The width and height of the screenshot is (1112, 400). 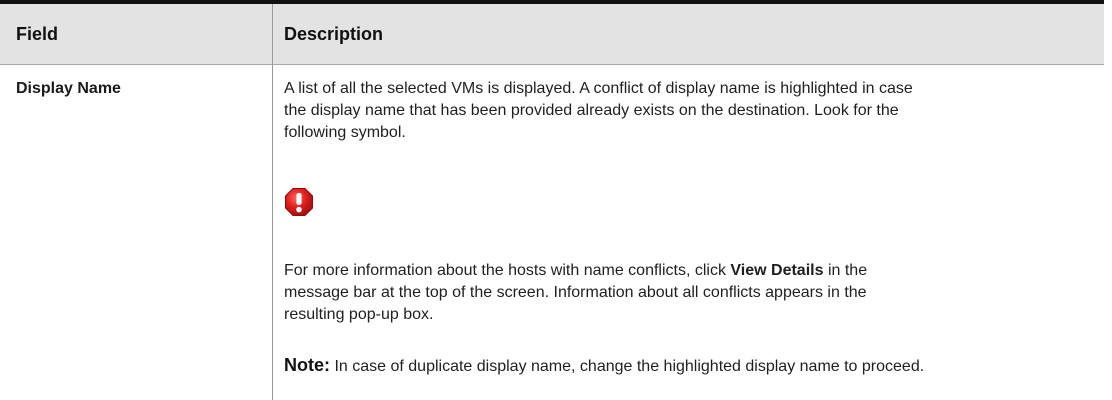 What do you see at coordinates (272, 202) in the screenshot?
I see `column-divider` at bounding box center [272, 202].